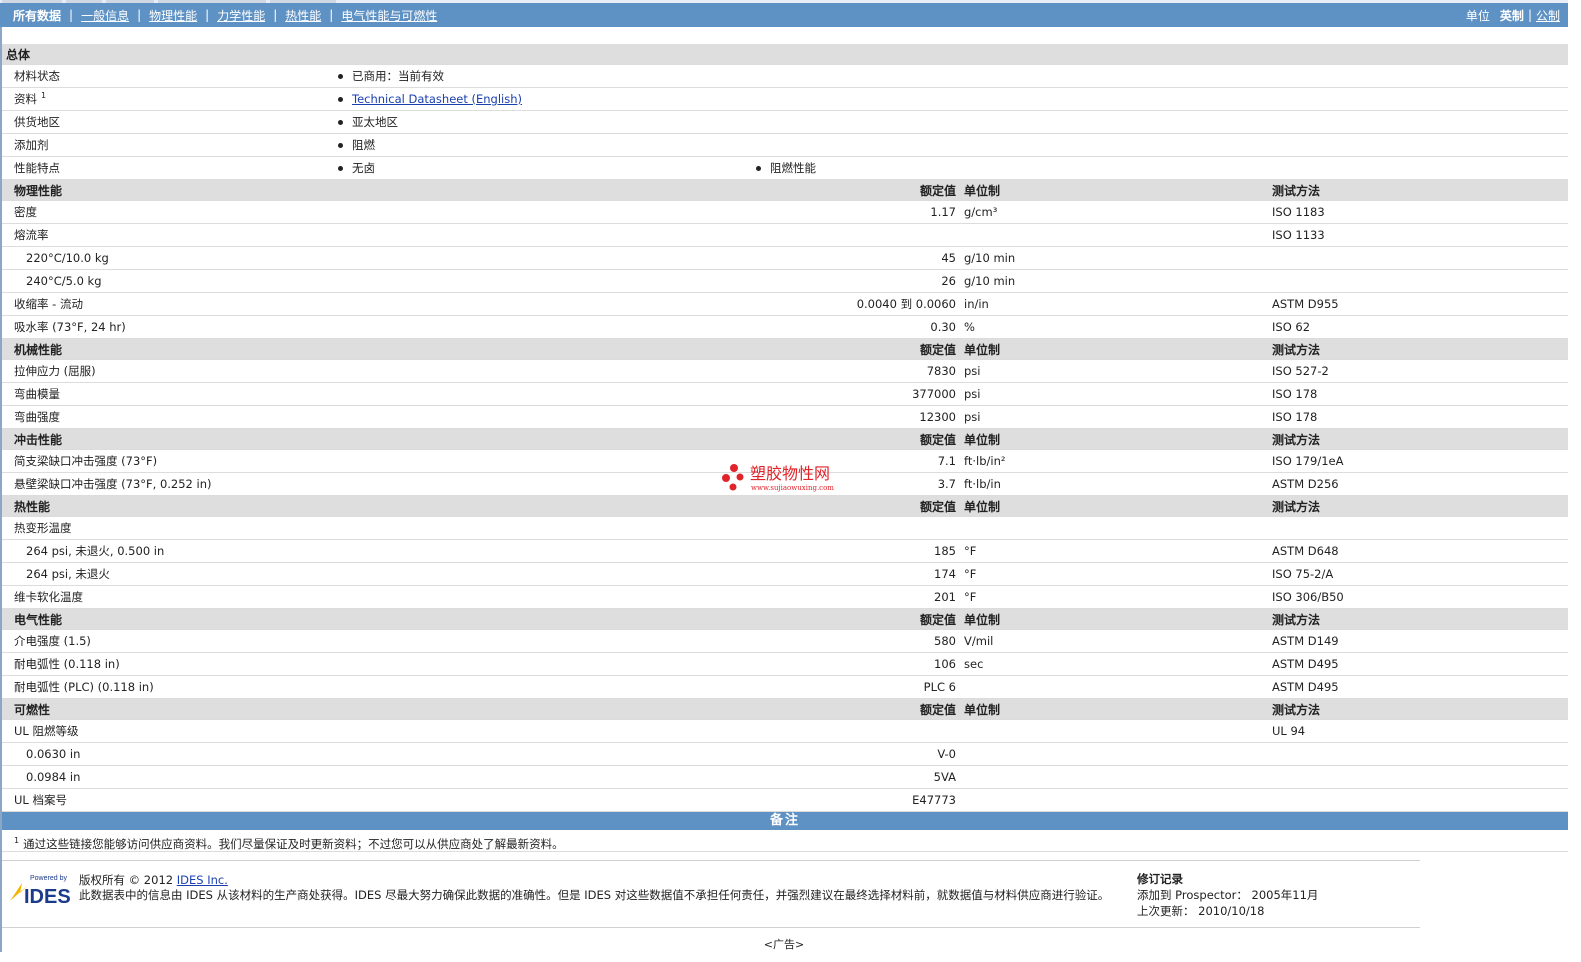 The width and height of the screenshot is (1581, 962). I want to click on units-label: 单位, so click(1477, 15).